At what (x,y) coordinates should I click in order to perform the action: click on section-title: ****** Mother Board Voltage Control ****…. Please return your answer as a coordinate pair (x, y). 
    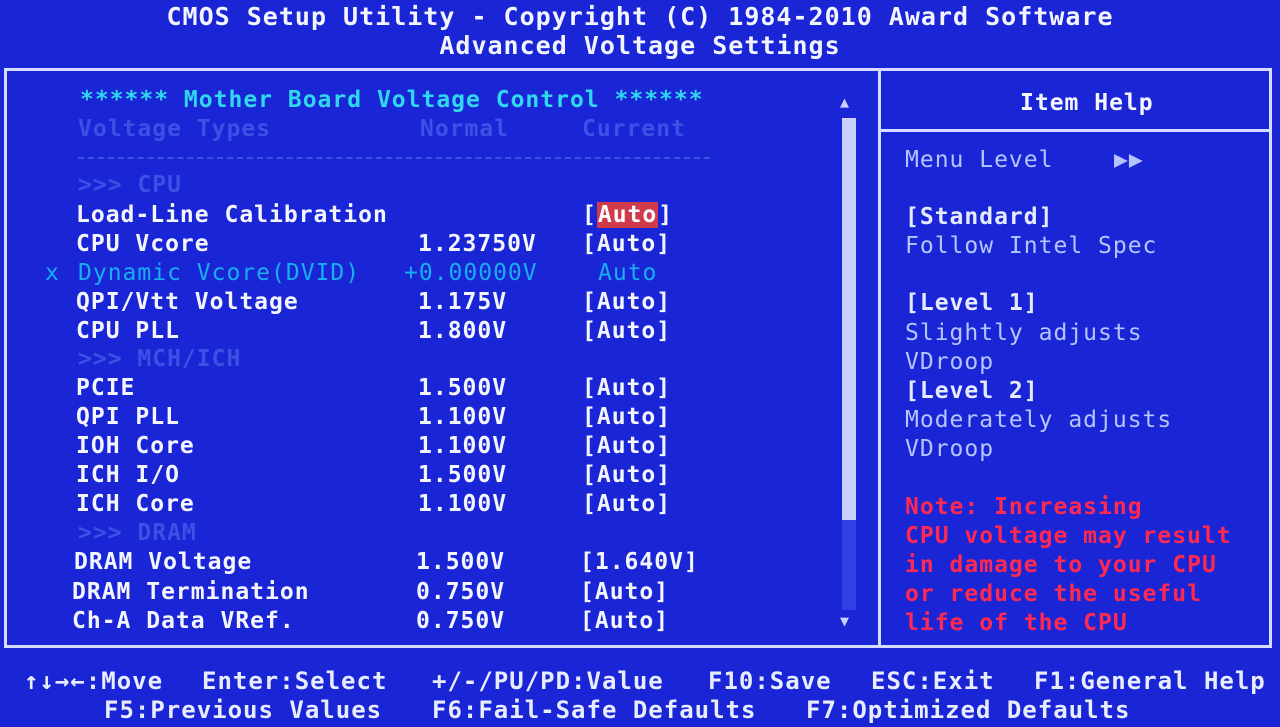
    Looking at the image, I should click on (392, 100).